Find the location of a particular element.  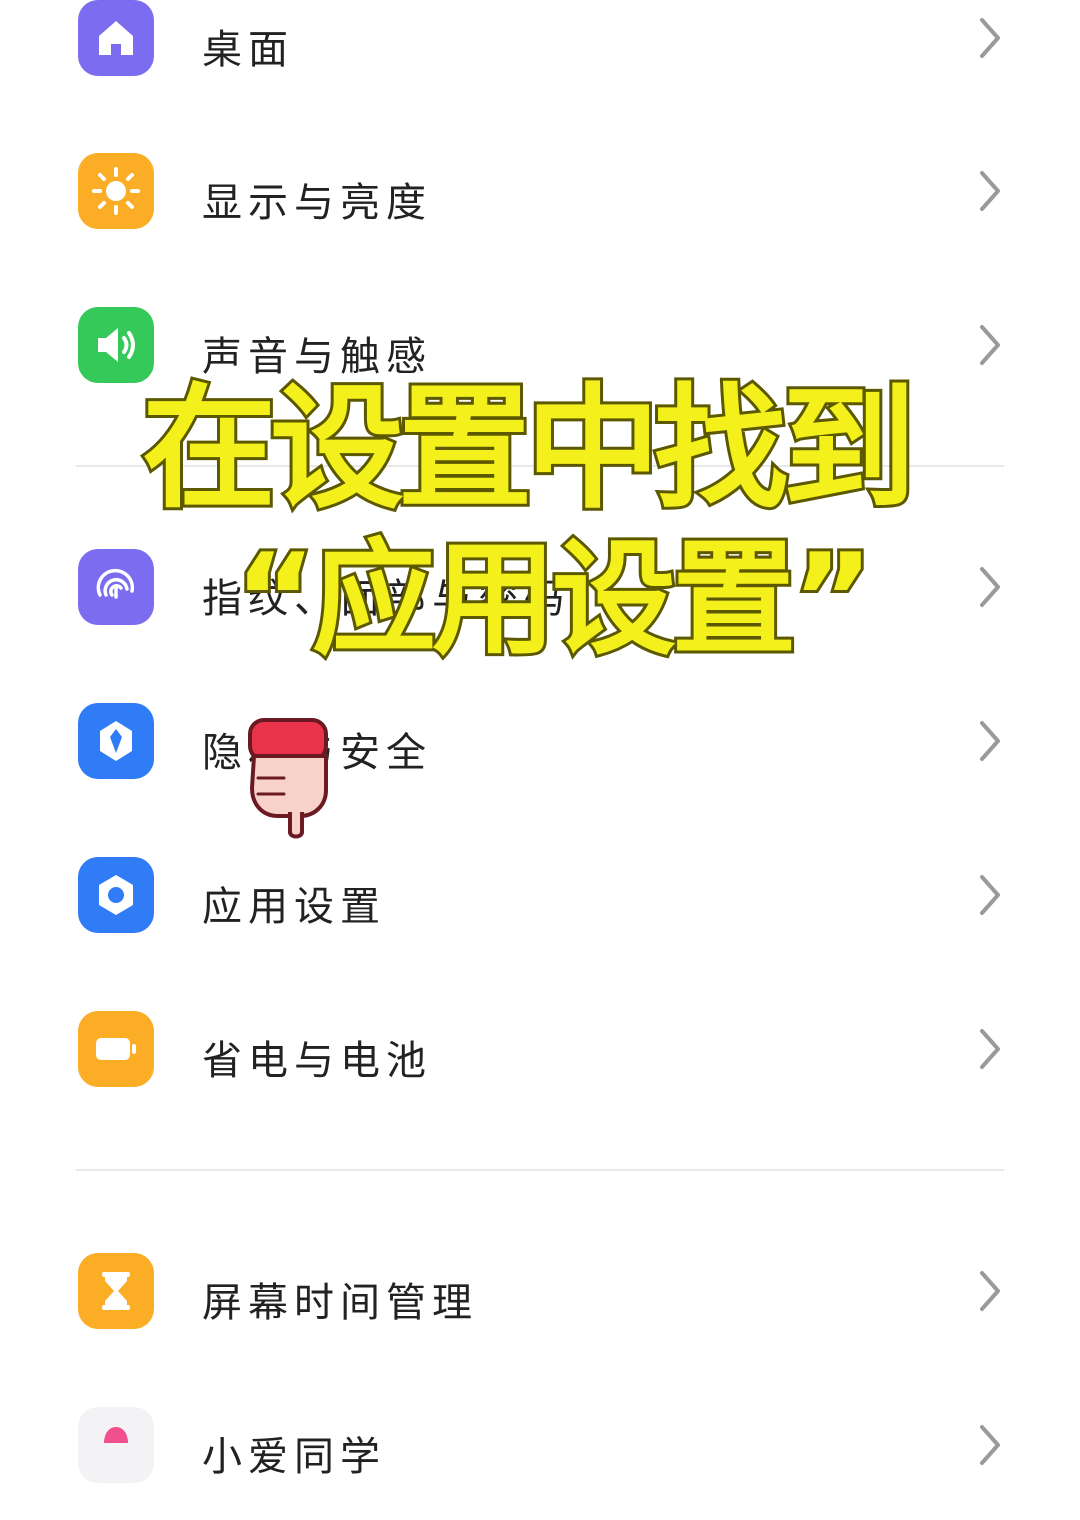

settings-item-label: 桌面 is located at coordinates (248, 50).